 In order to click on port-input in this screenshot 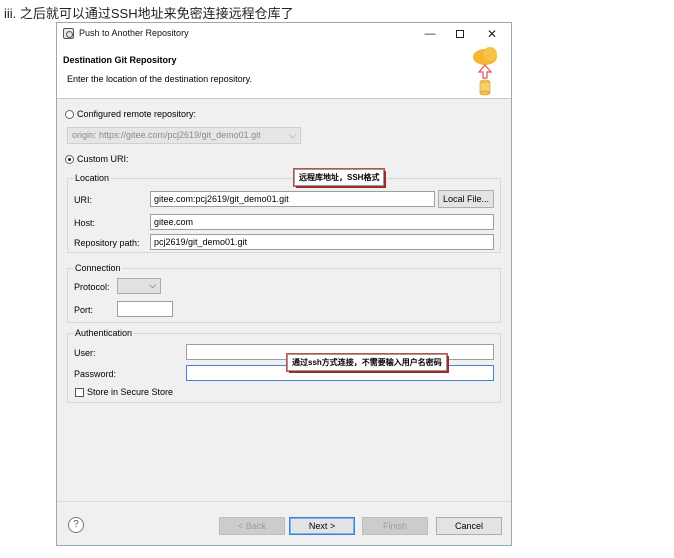, I will do `click(145, 309)`.